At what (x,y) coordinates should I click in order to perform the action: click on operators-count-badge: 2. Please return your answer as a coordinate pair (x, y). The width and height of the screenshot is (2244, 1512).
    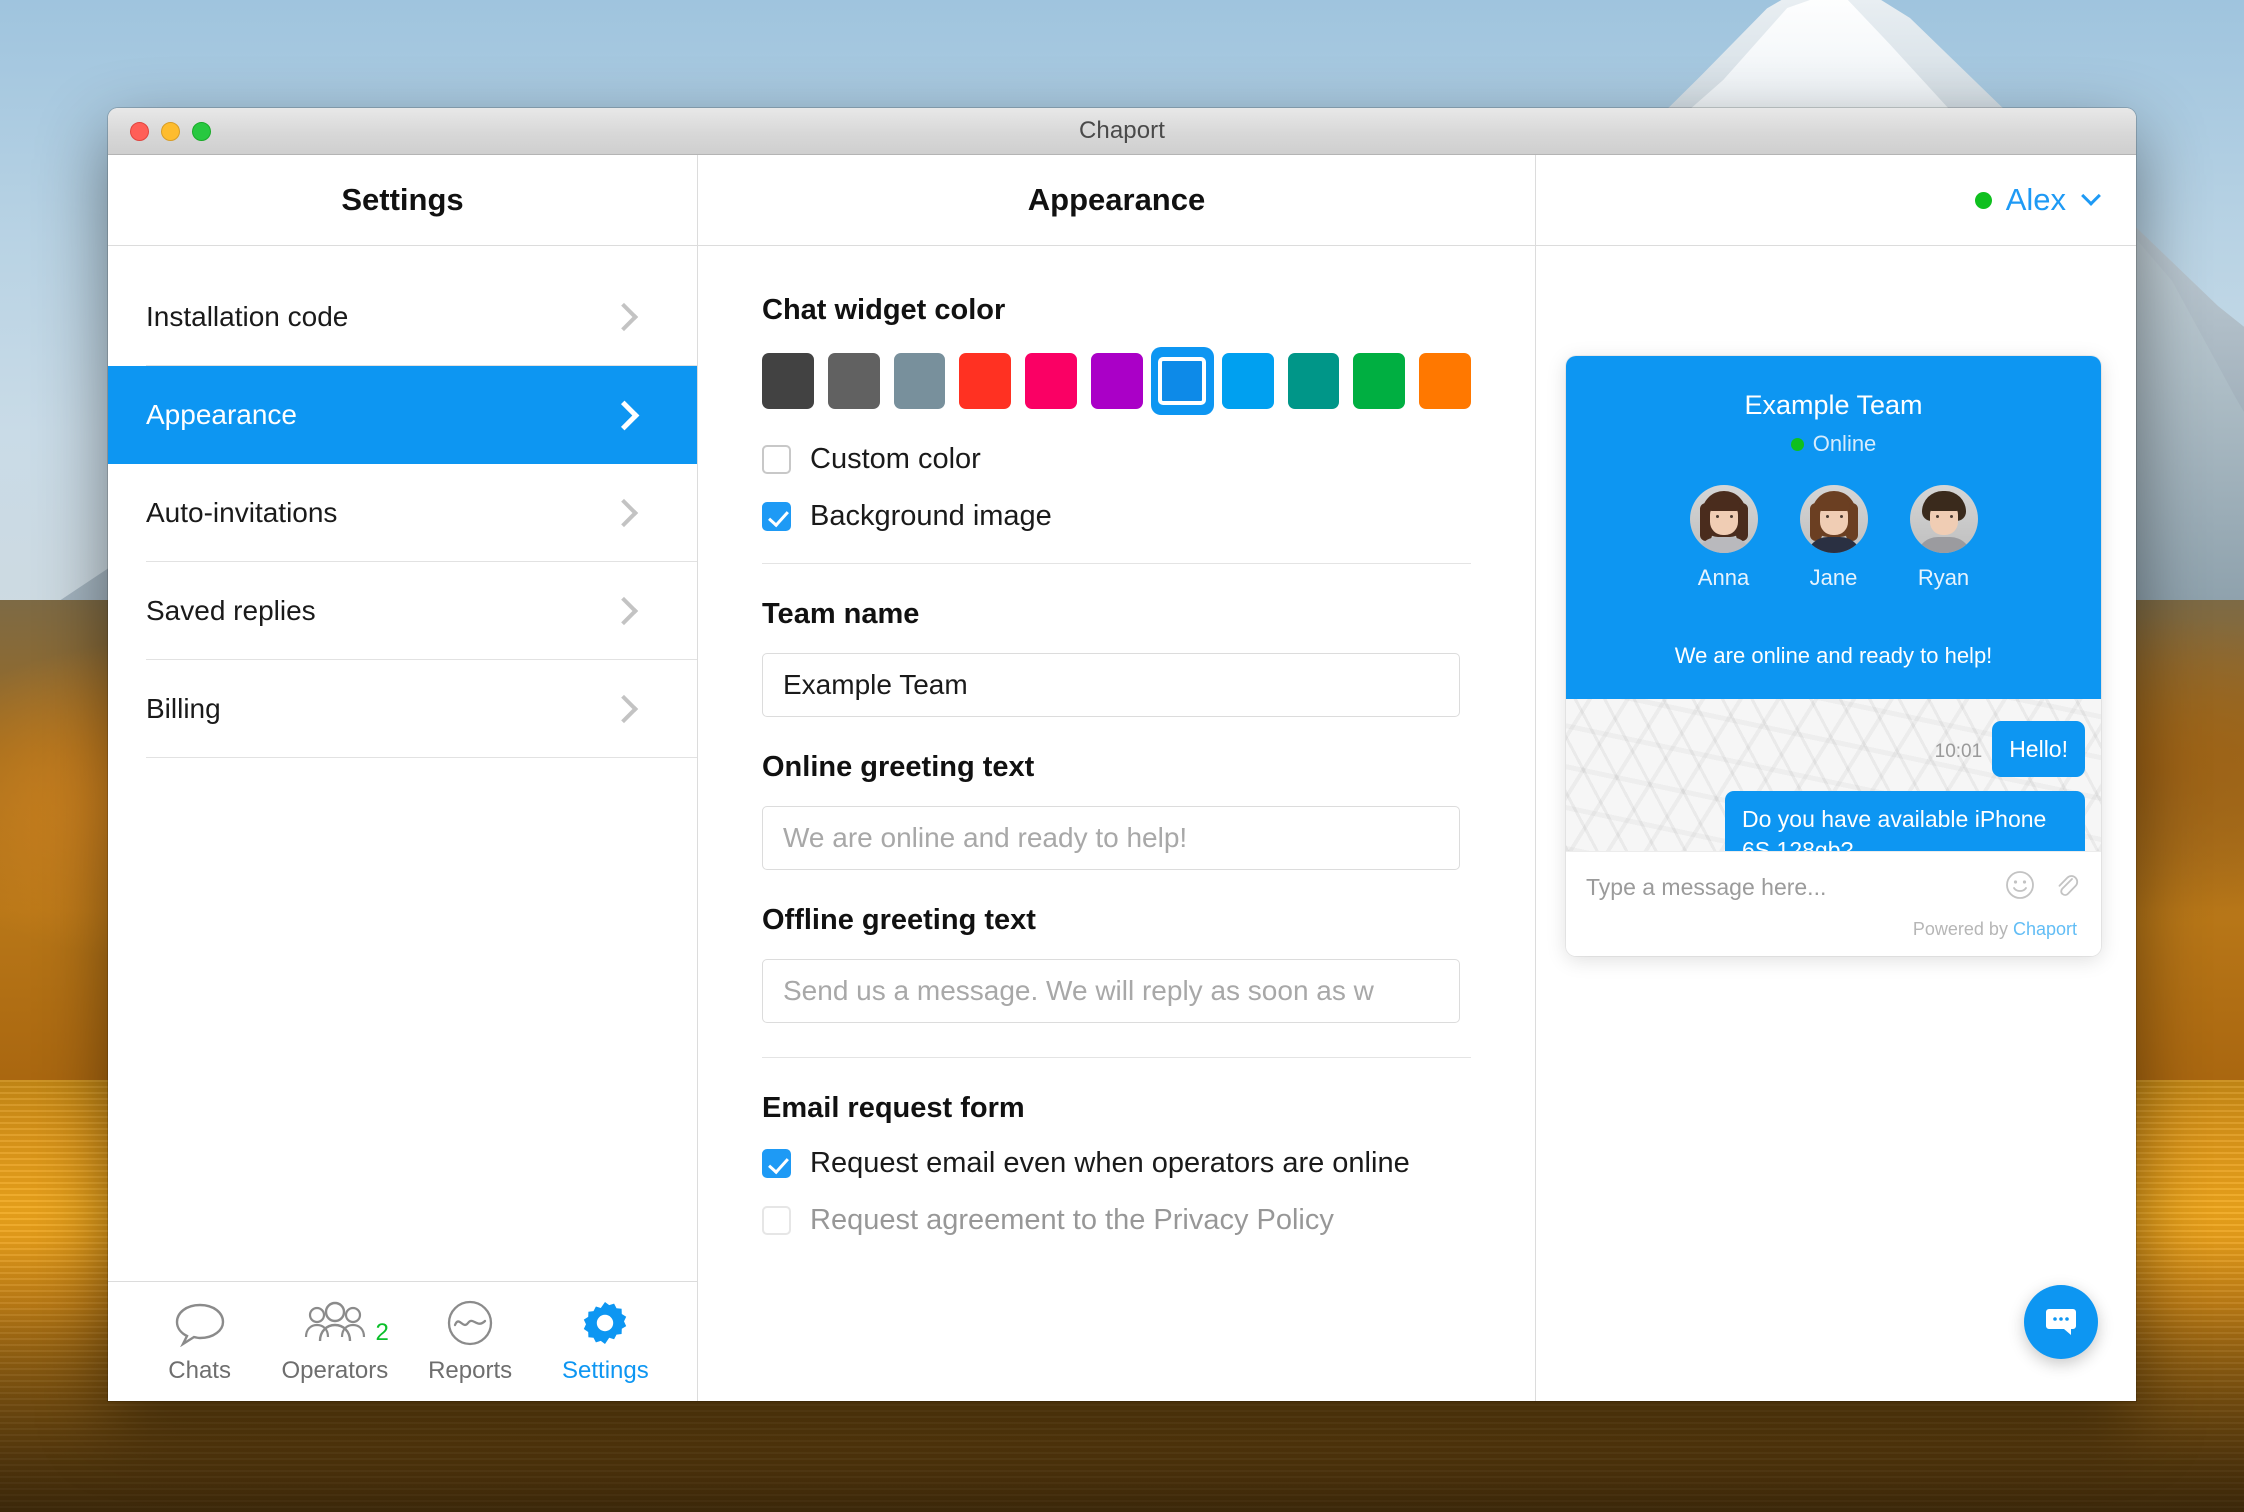
    Looking at the image, I should click on (382, 1332).